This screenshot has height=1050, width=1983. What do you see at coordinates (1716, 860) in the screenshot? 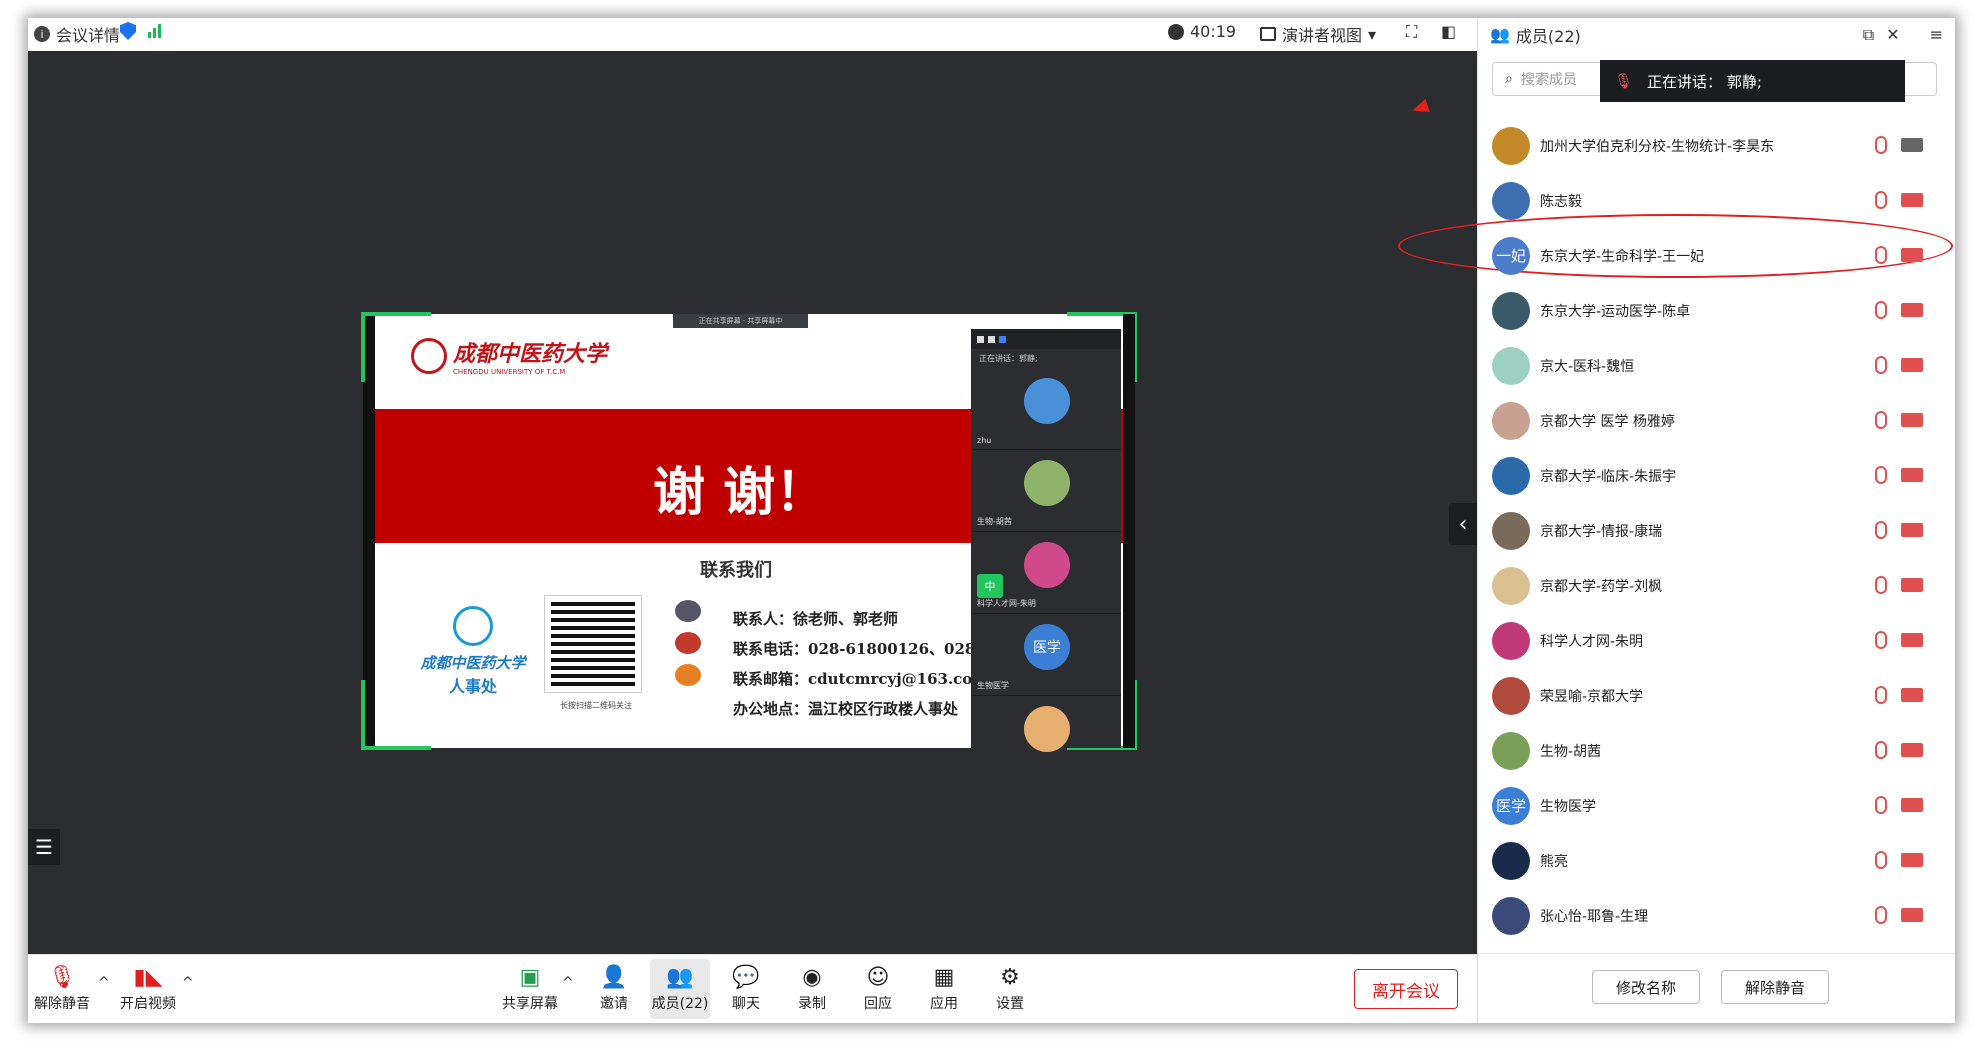
I see `member-row: 熊亮` at bounding box center [1716, 860].